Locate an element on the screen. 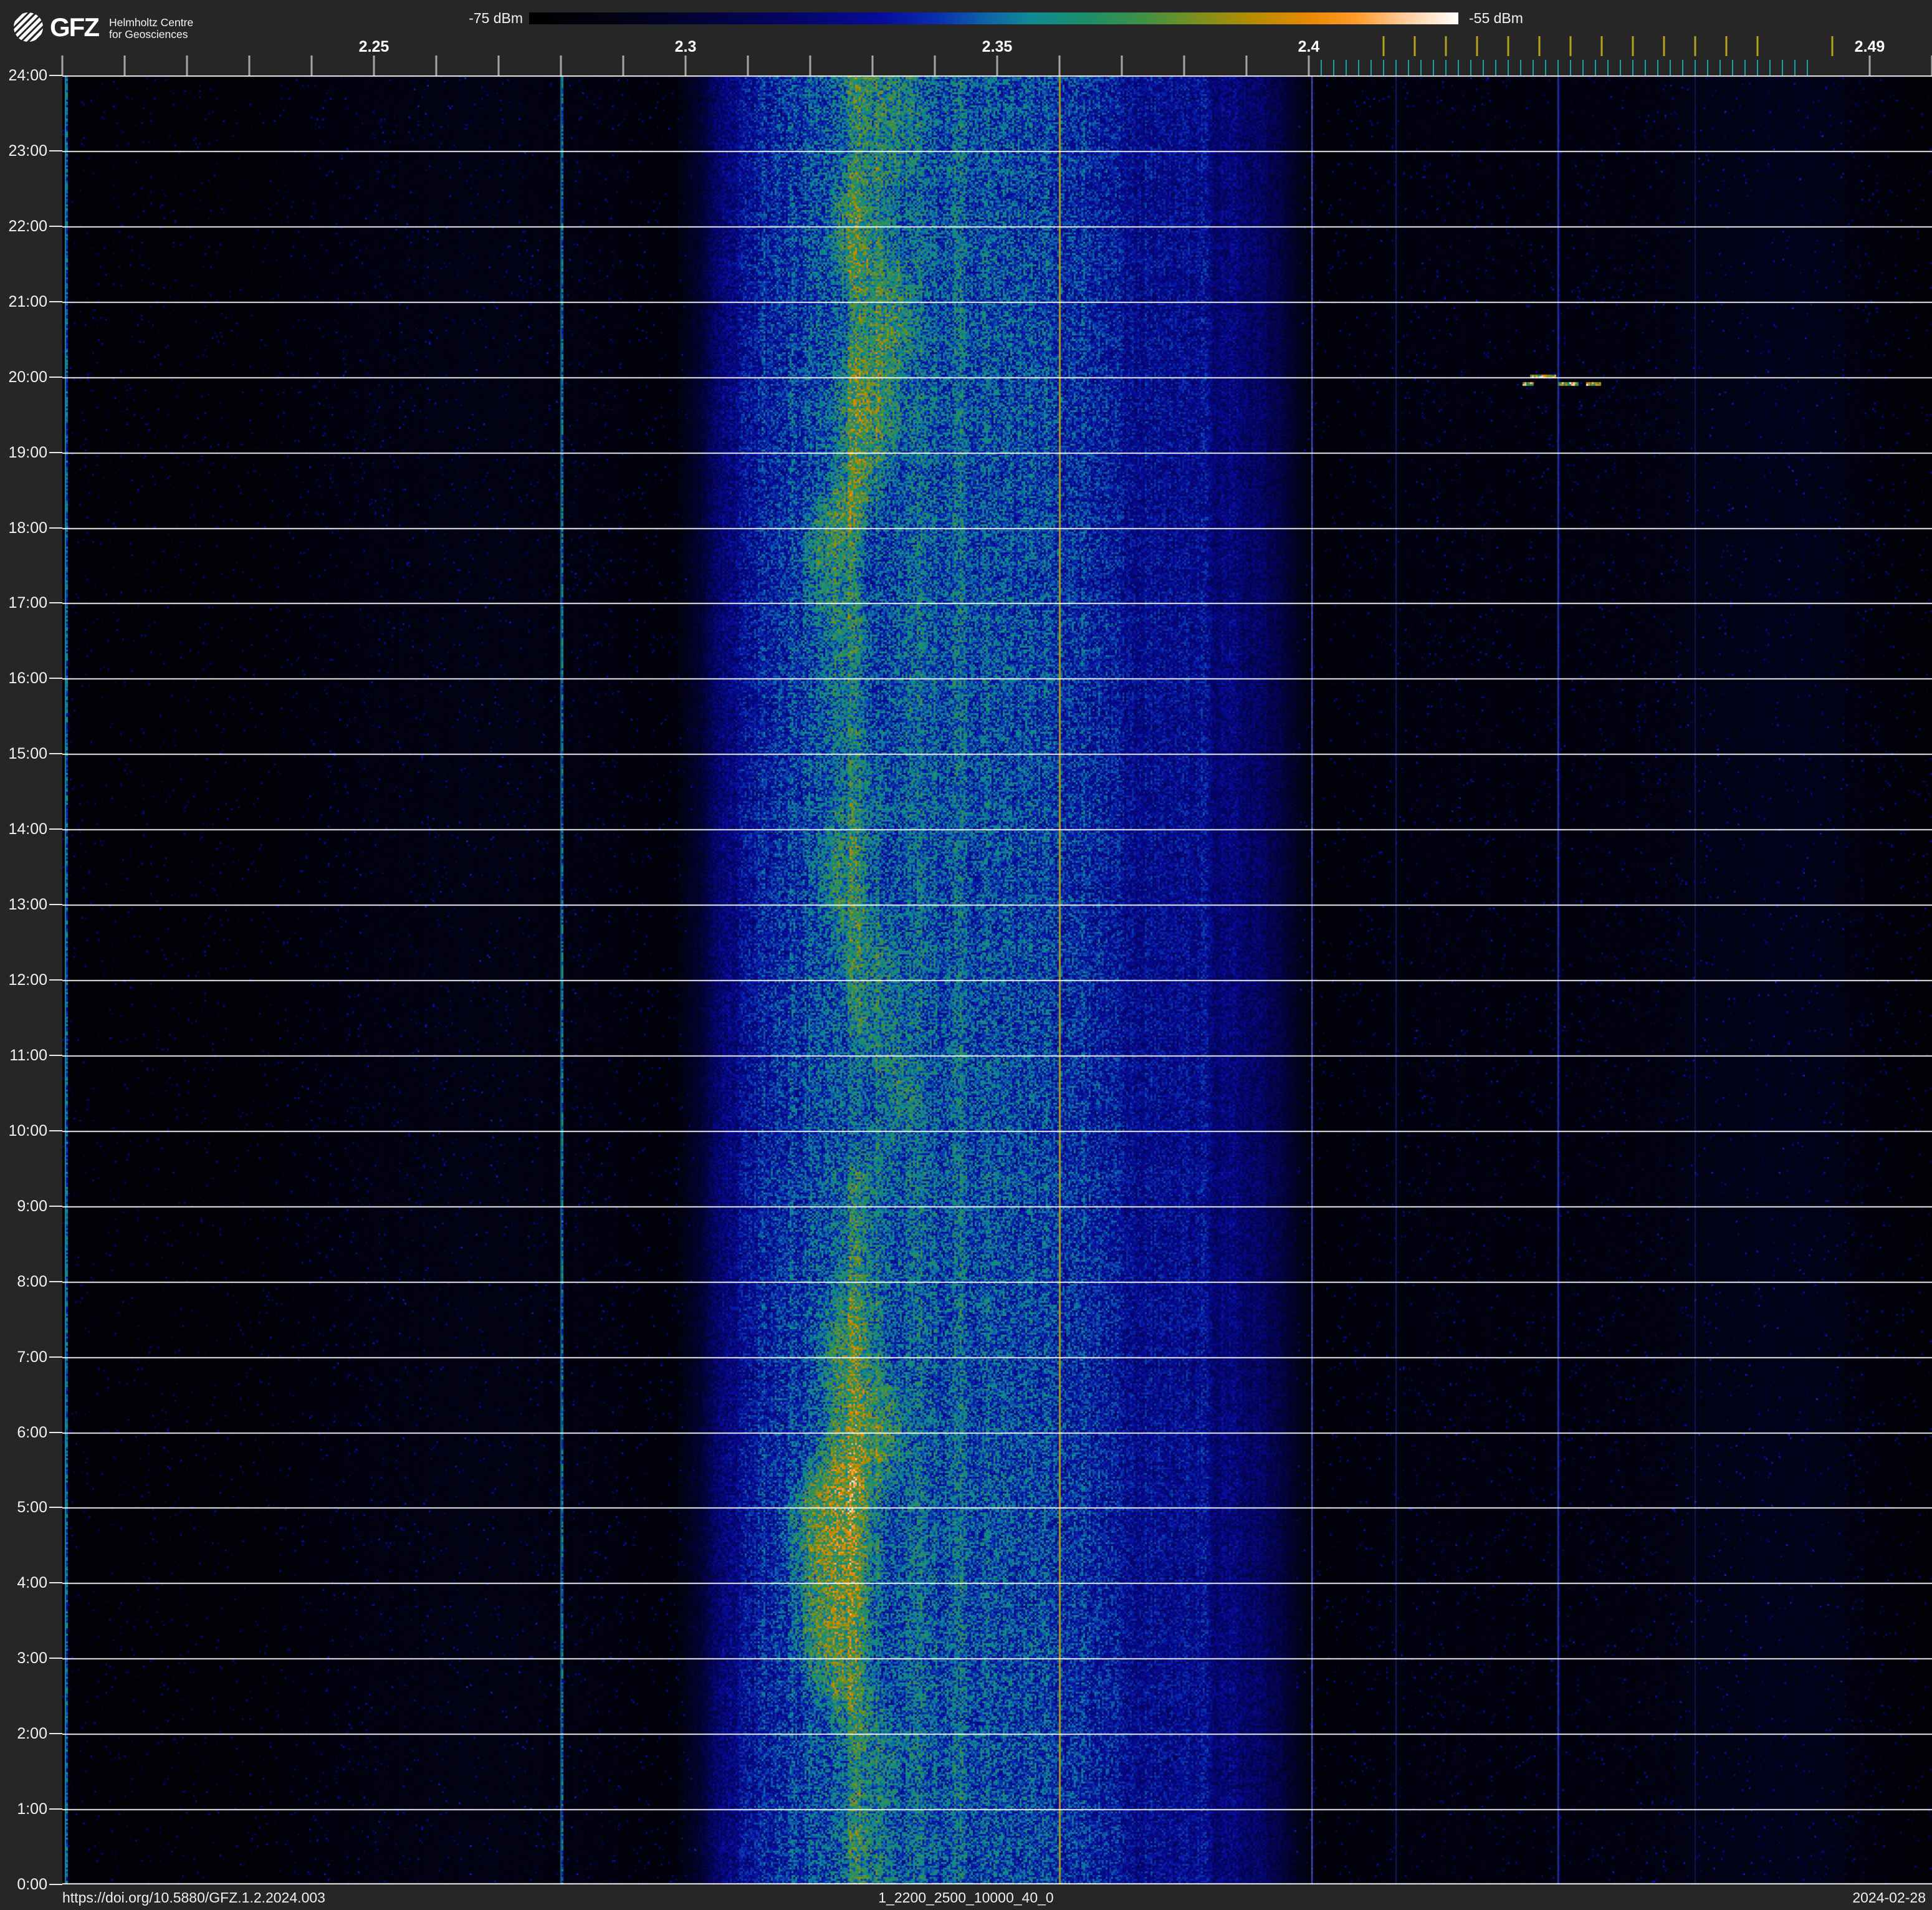 The width and height of the screenshot is (1932, 1910). freq-axis-label: 2.25 is located at coordinates (374, 46).